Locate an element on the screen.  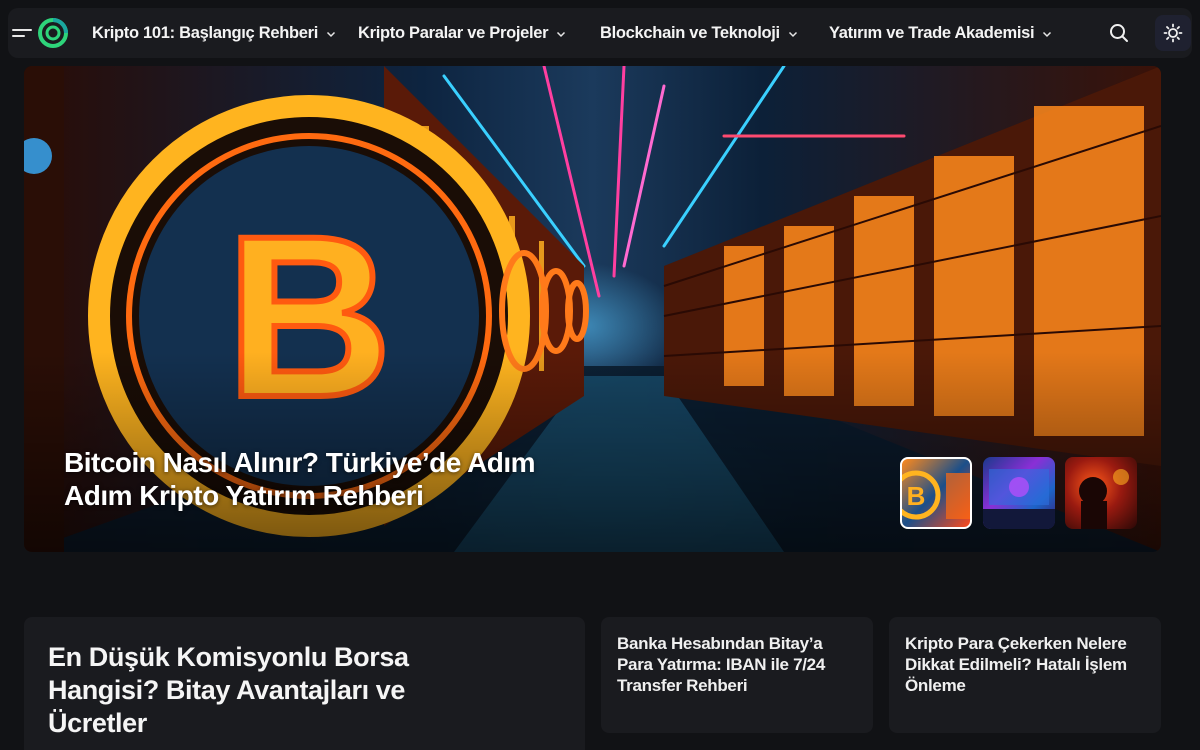
nav-item-label: Blockchain ve Teknoloji is located at coordinates (690, 32).